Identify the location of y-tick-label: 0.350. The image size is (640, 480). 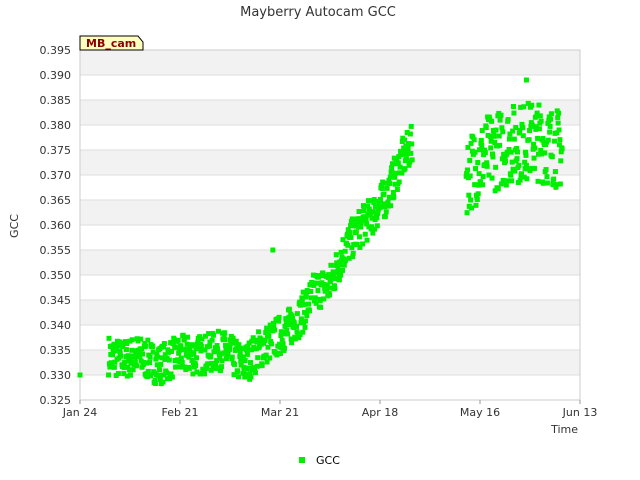
(56, 275).